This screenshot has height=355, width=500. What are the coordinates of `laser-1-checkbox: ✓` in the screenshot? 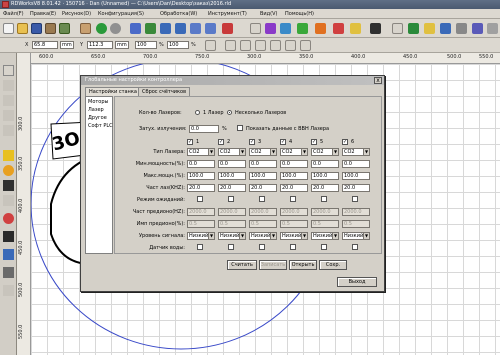 It's located at (190, 142).